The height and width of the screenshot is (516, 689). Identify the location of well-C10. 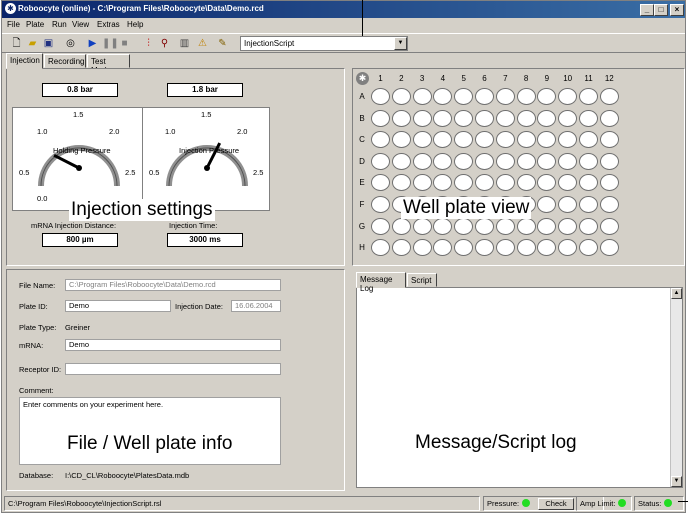
(568, 140).